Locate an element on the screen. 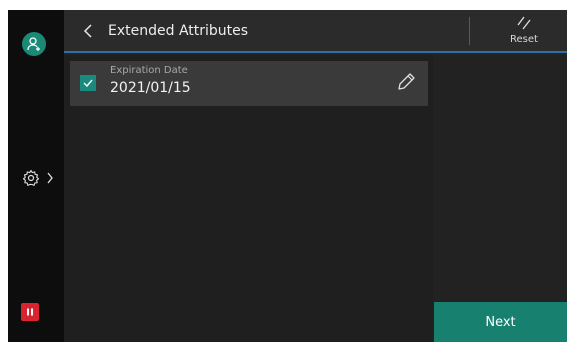 The width and height of the screenshot is (575, 342). user-icon is located at coordinates (33, 44).